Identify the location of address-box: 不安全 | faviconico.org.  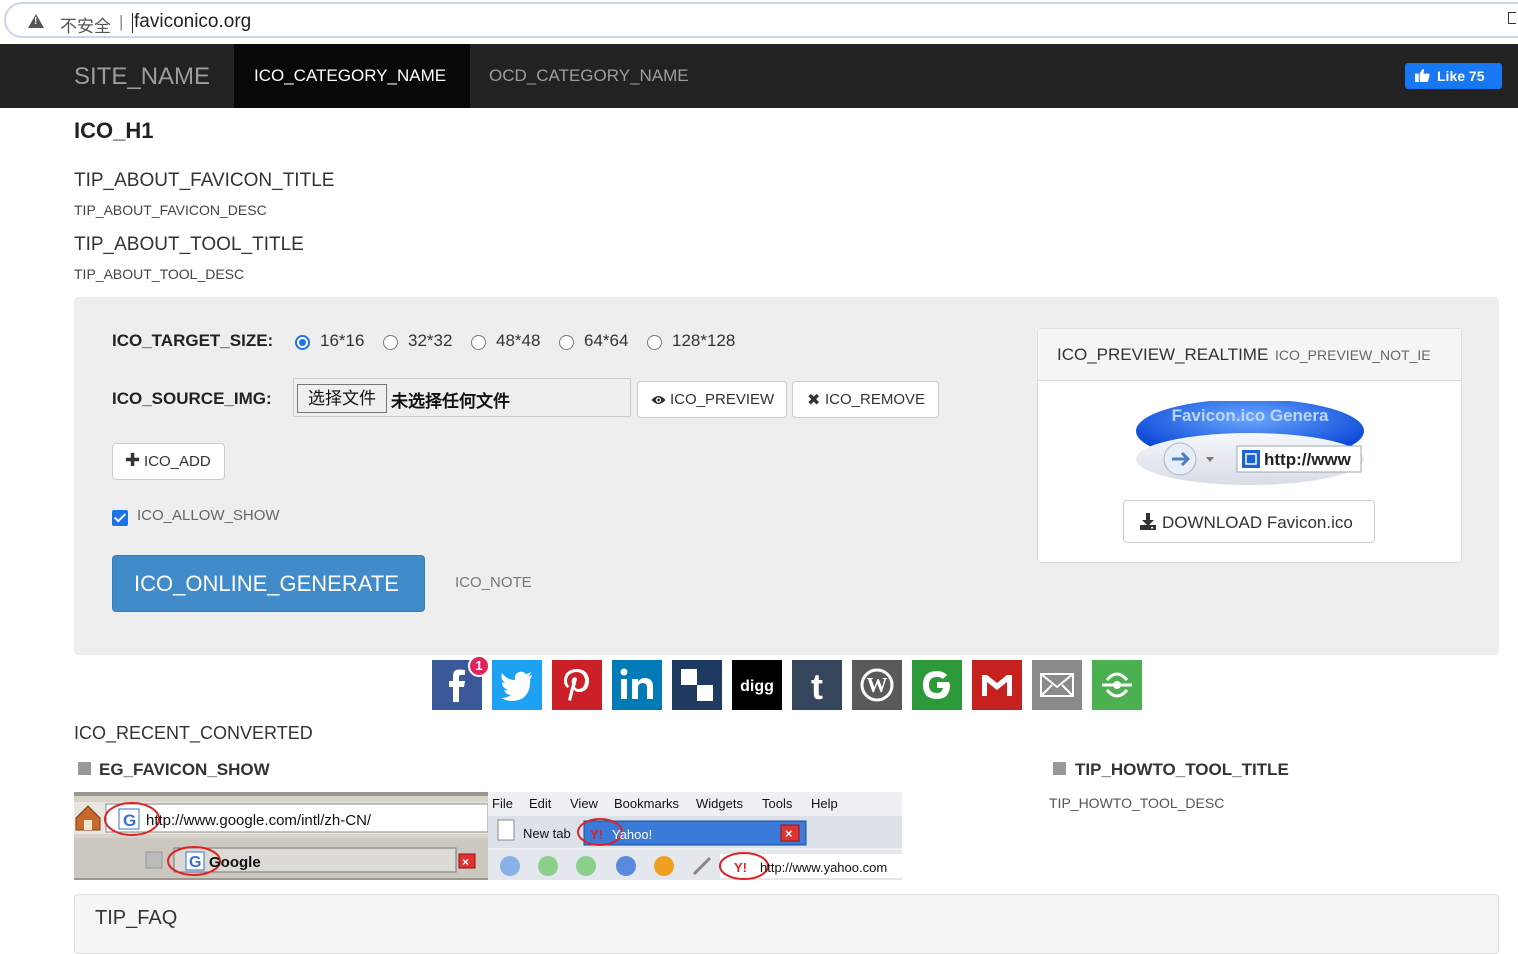
(761, 20).